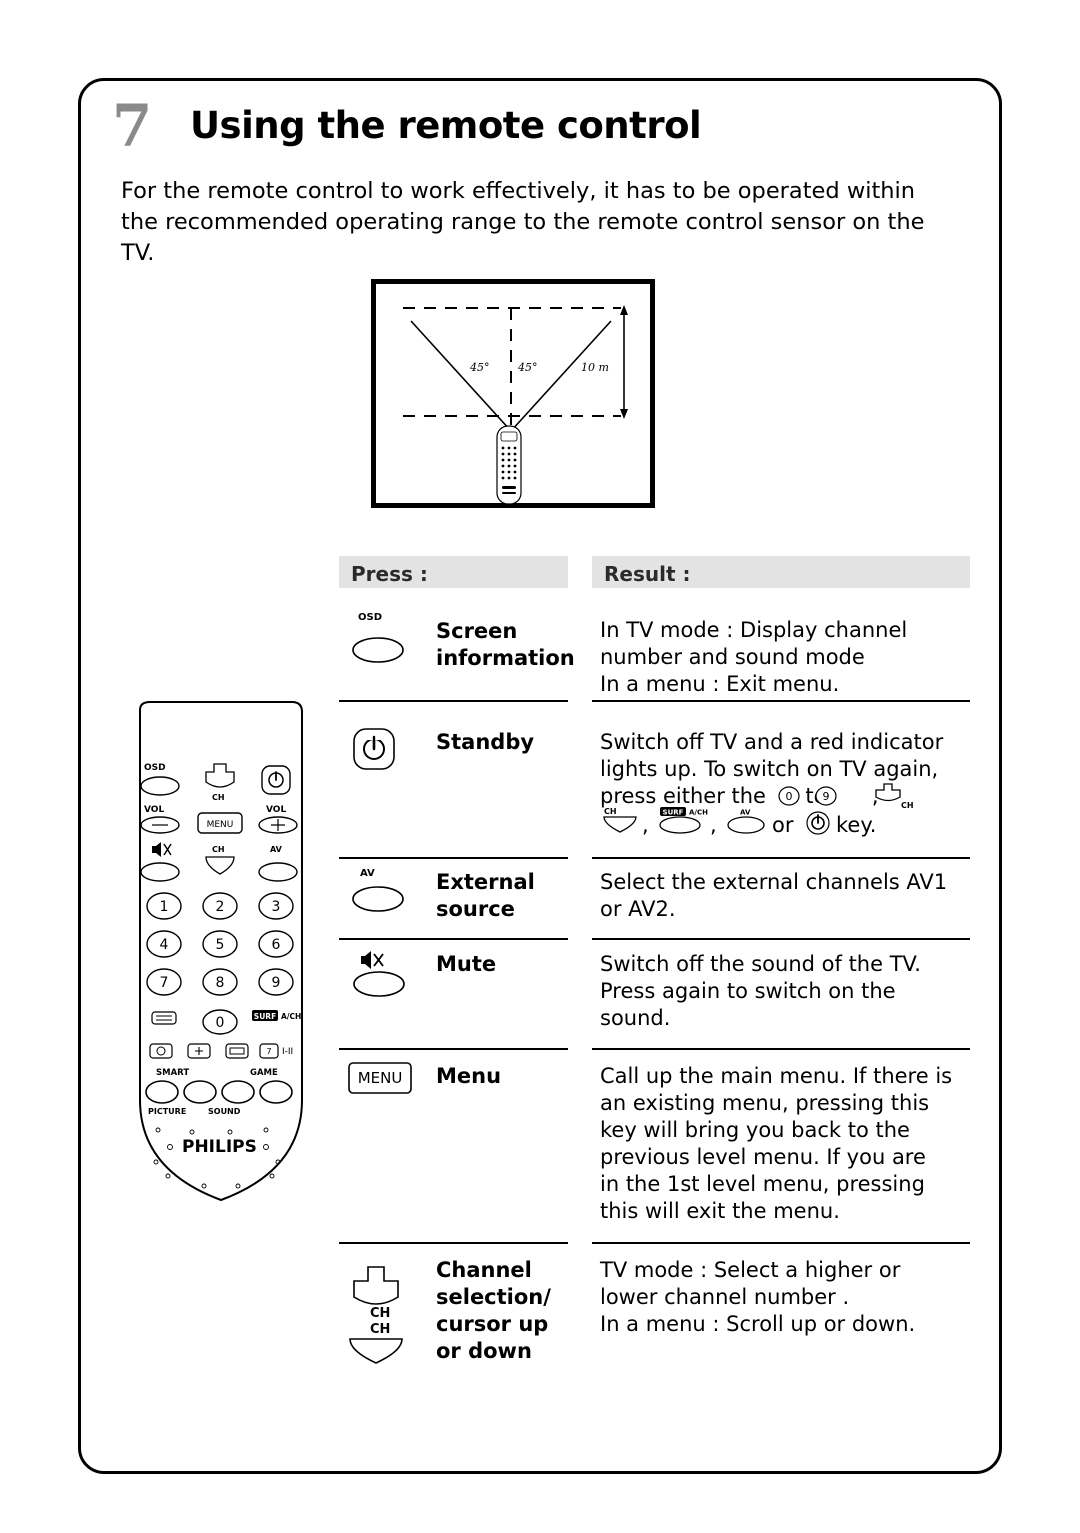 Image resolution: width=1080 pixels, height=1533 pixels. What do you see at coordinates (453, 572) in the screenshot?
I see `column-header-press: Press :` at bounding box center [453, 572].